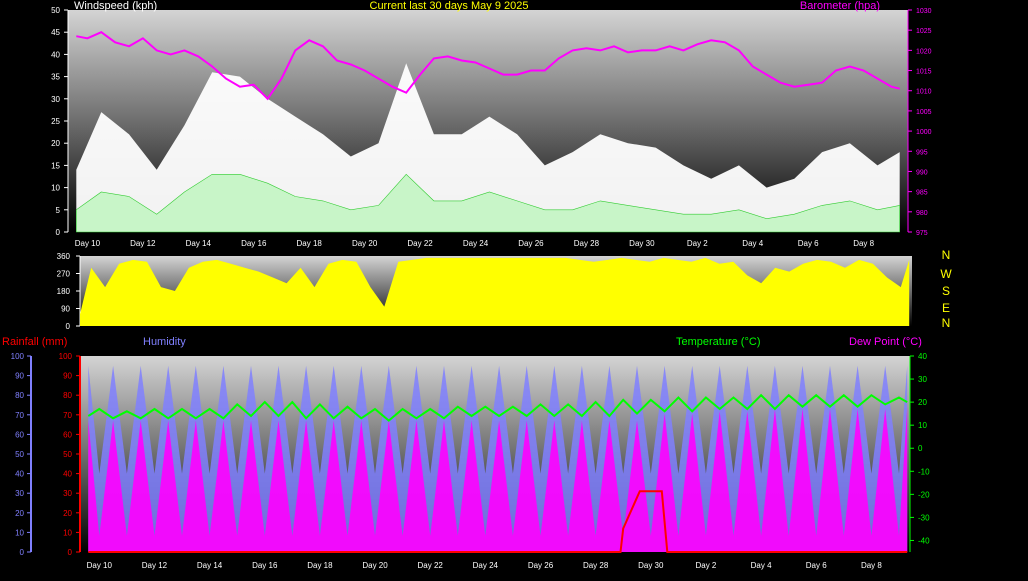  What do you see at coordinates (587, 243) in the screenshot?
I see `windspeed-x-tick-label: Day 28` at bounding box center [587, 243].